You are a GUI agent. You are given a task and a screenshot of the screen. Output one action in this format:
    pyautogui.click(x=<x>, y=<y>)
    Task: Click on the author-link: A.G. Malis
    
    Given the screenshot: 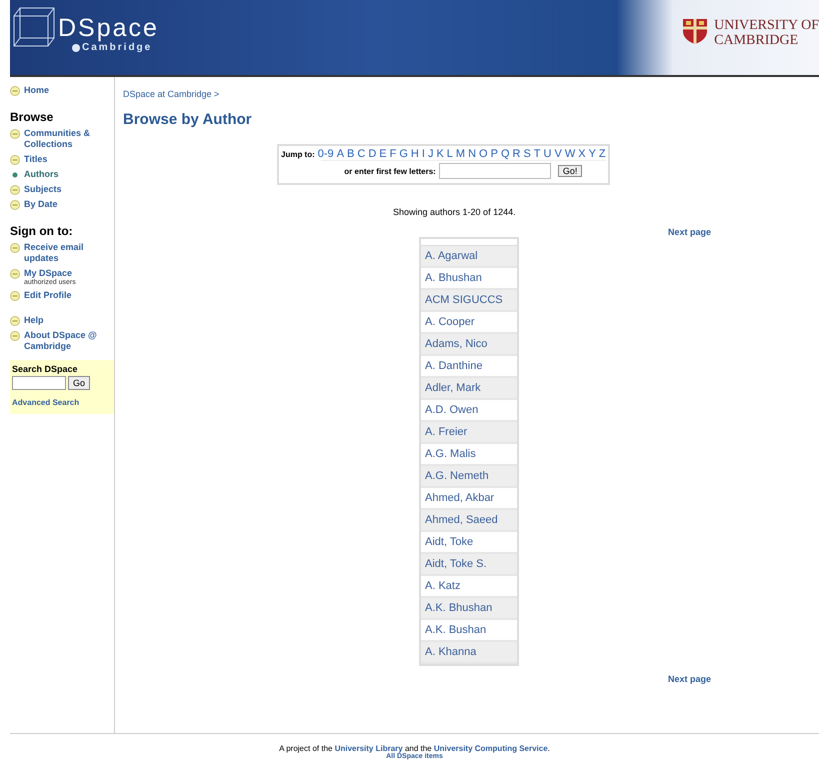 What is the action you would take?
    pyautogui.click(x=450, y=454)
    